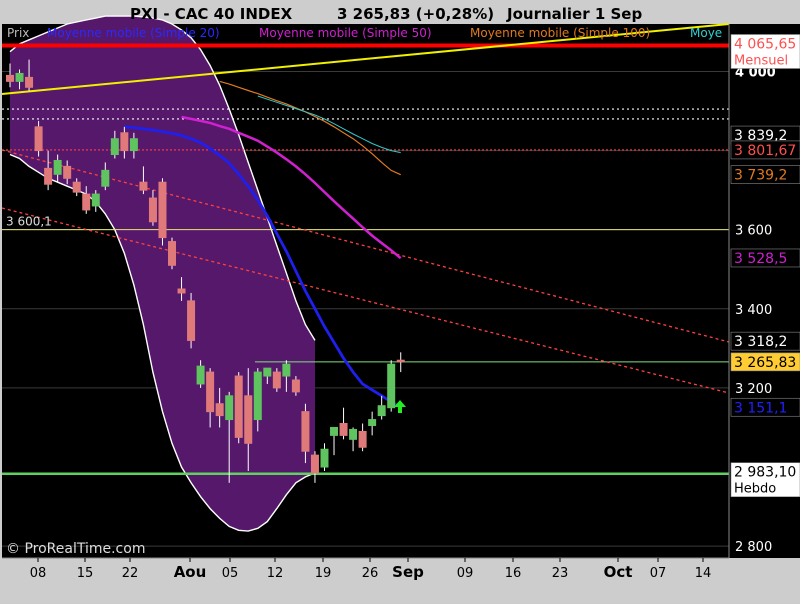 The width and height of the screenshot is (800, 604). What do you see at coordinates (574, 14) in the screenshot?
I see `chart-header-period: Journalier 1 Sep` at bounding box center [574, 14].